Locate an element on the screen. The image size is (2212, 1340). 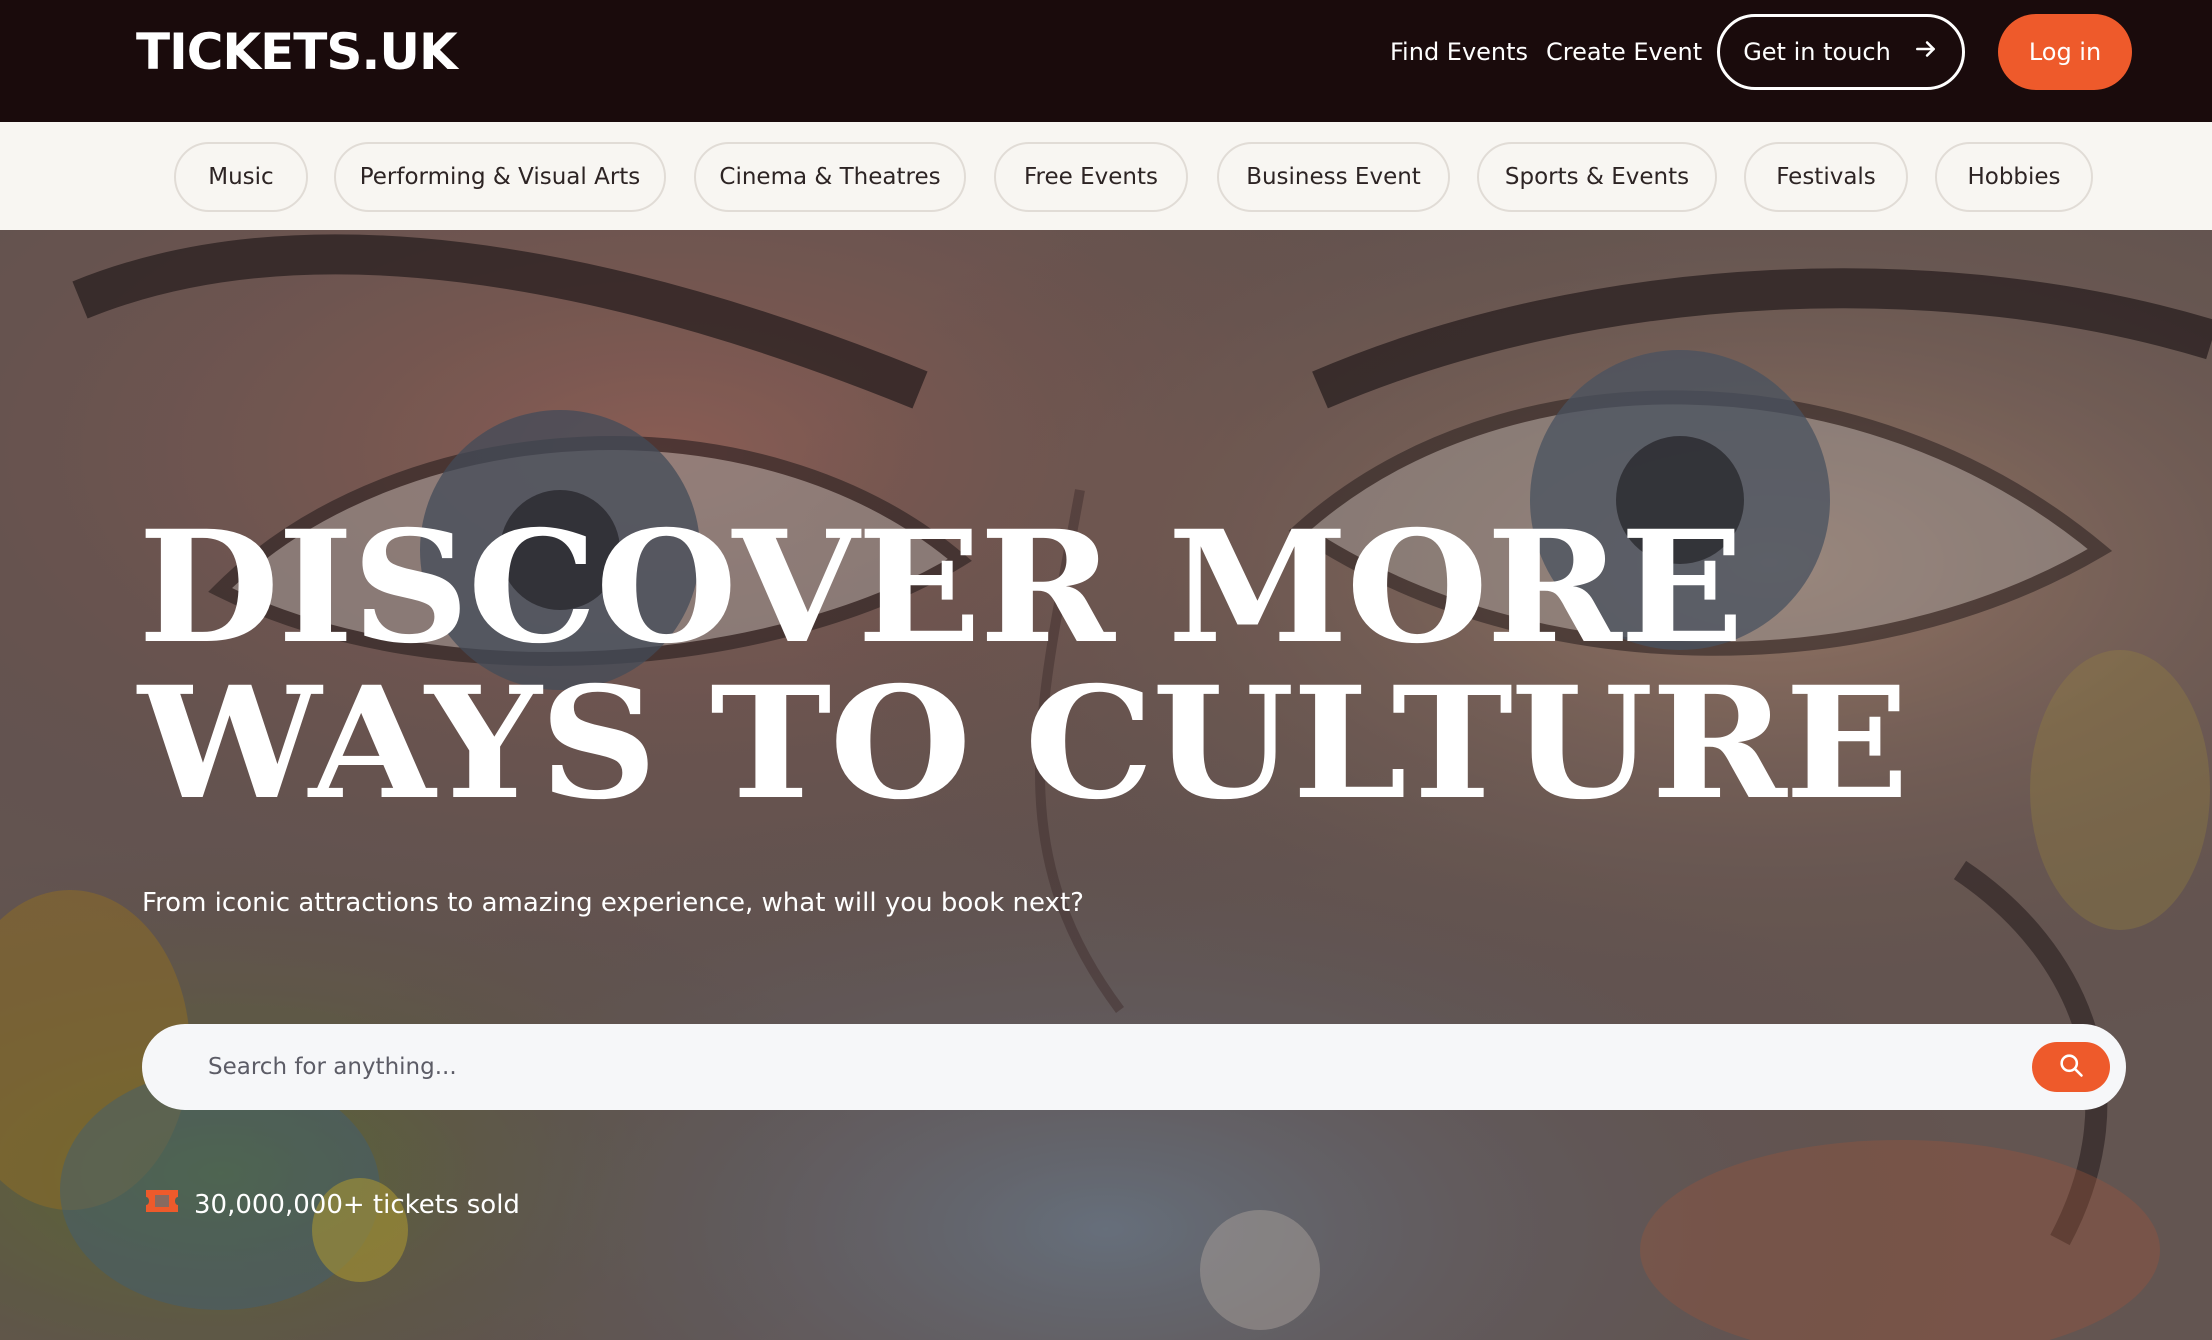
arrow-right-icon is located at coordinates (1926, 52).